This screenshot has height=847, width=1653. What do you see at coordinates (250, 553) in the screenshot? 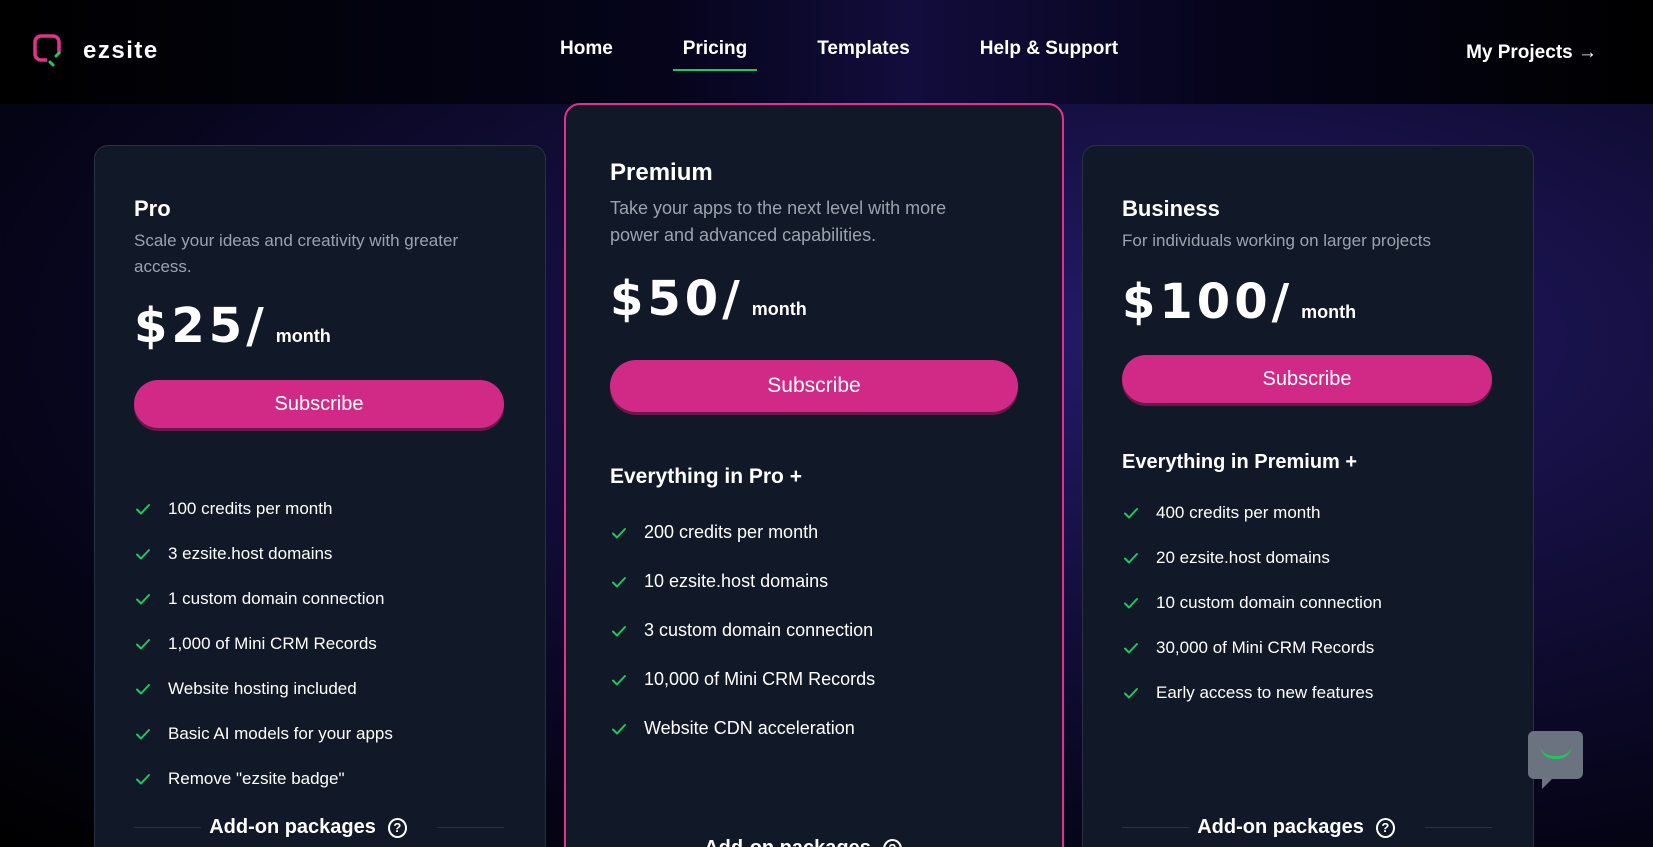
I see `feature-text: 3 ezsite.host domains` at bounding box center [250, 553].